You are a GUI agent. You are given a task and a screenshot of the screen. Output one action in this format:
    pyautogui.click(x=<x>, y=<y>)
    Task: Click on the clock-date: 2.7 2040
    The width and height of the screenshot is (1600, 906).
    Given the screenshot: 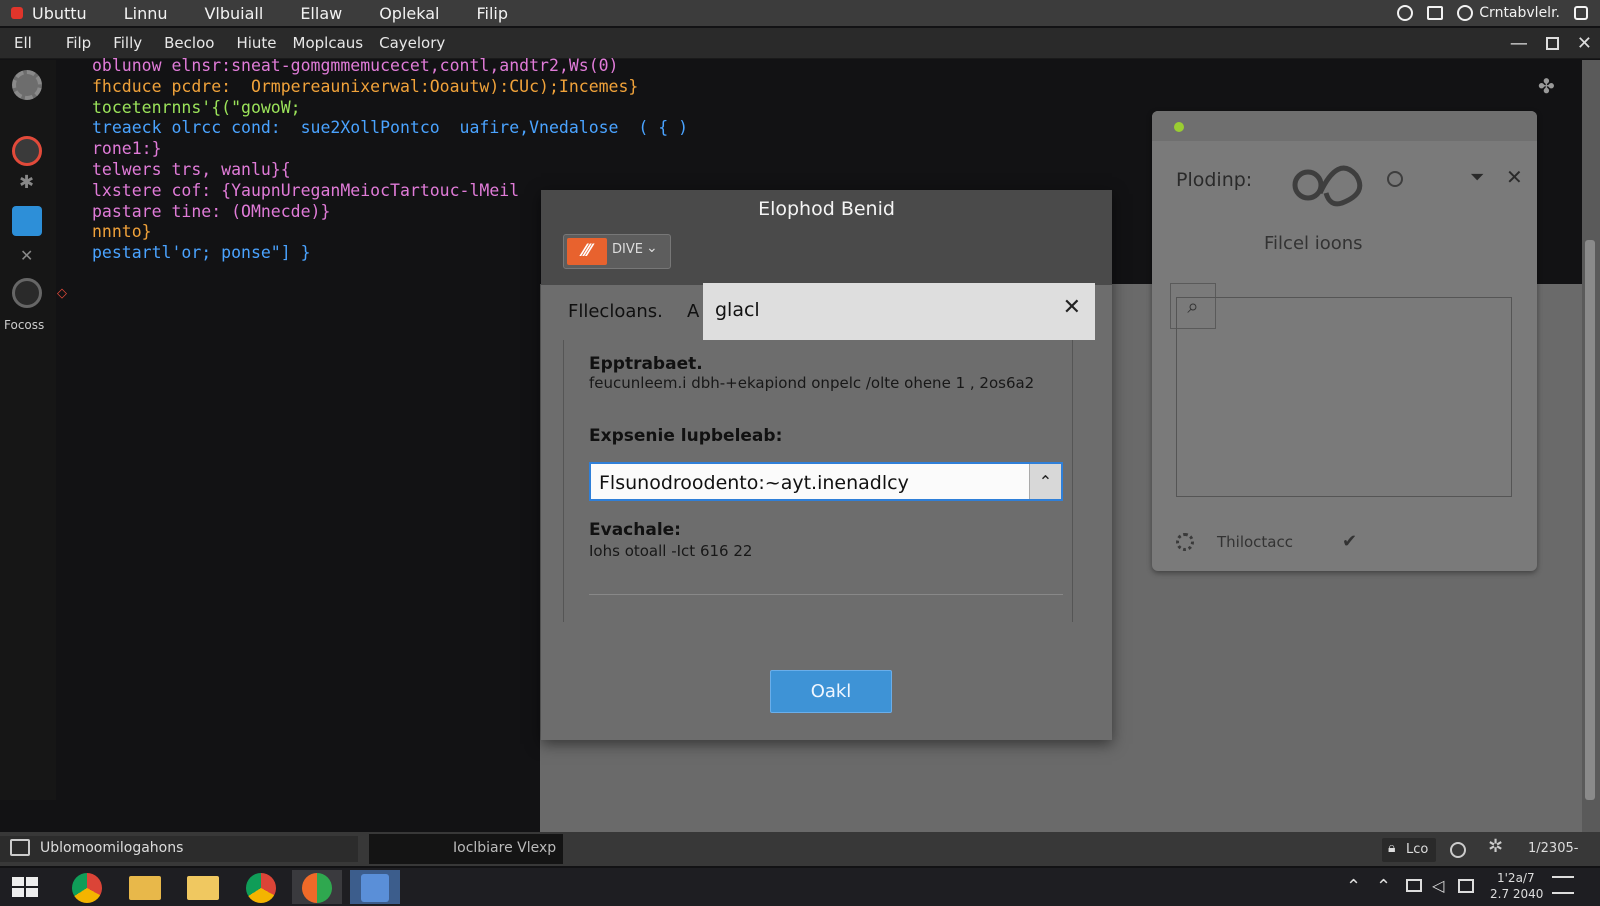 What is the action you would take?
    pyautogui.click(x=1516, y=894)
    